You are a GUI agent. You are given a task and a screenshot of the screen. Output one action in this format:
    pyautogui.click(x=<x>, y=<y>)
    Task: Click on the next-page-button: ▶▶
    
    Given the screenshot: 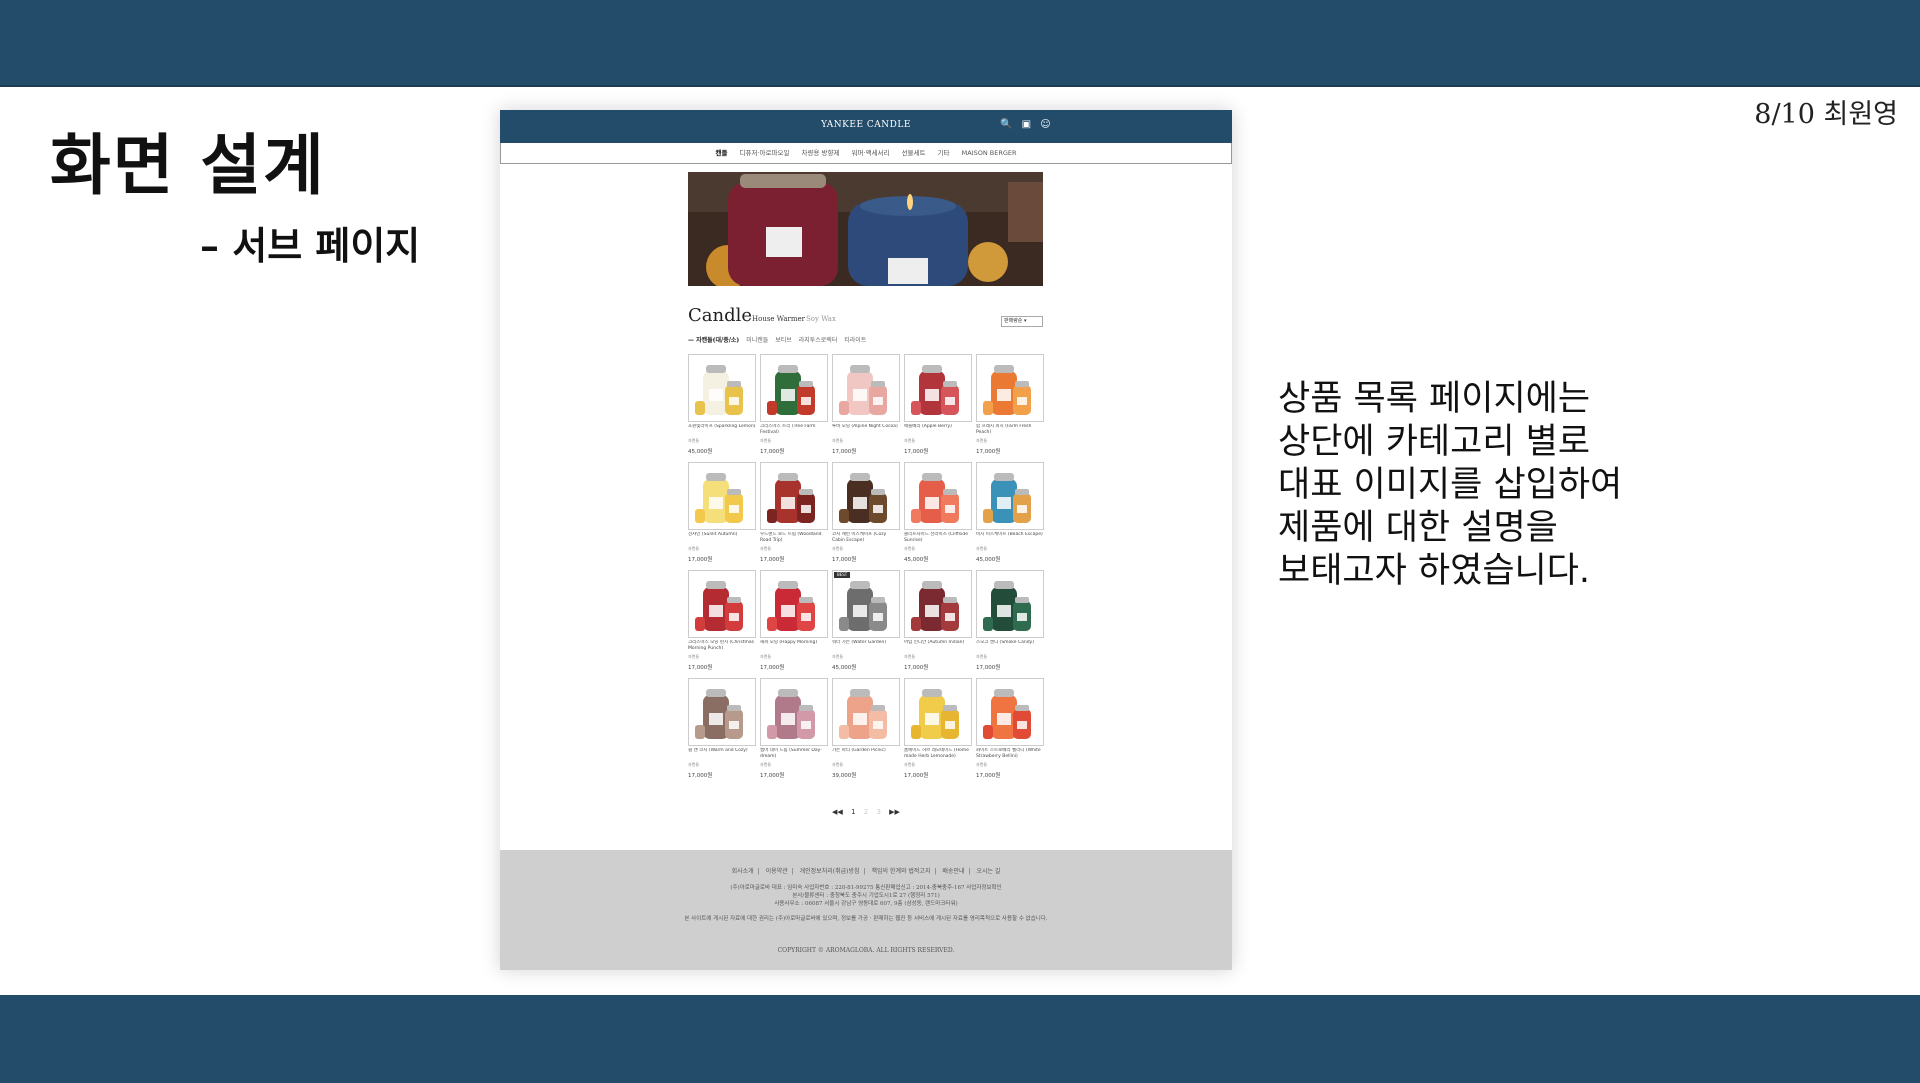 What is the action you would take?
    pyautogui.click(x=894, y=812)
    